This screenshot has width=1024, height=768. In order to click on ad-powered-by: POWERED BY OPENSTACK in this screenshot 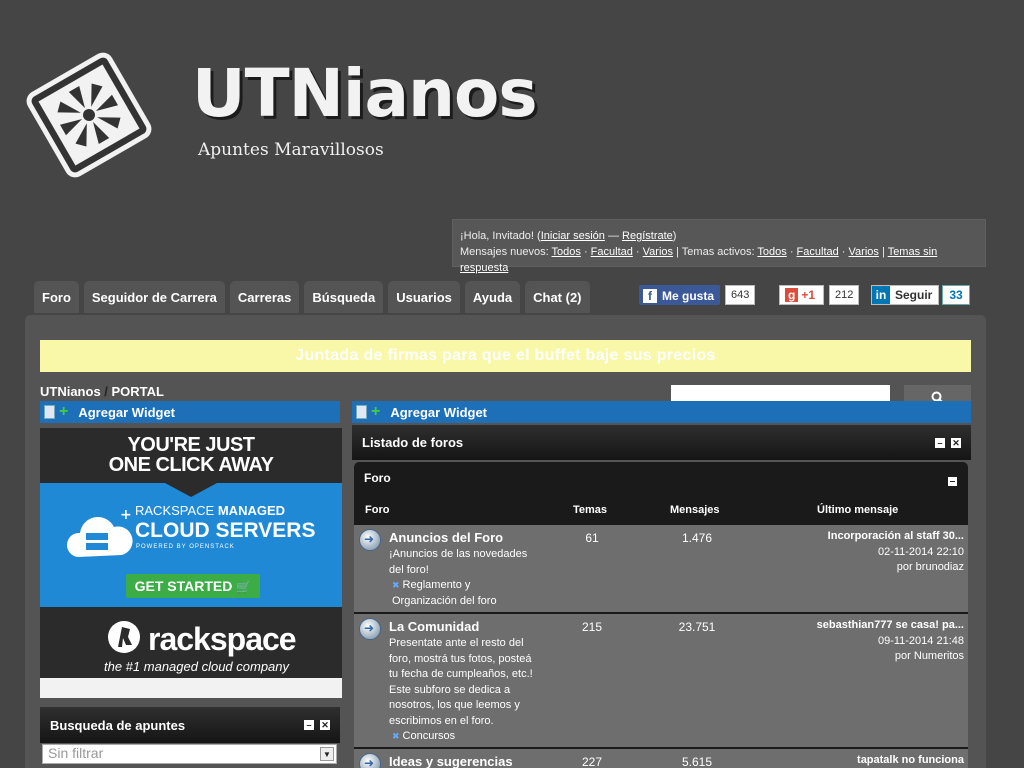, I will do `click(185, 547)`.